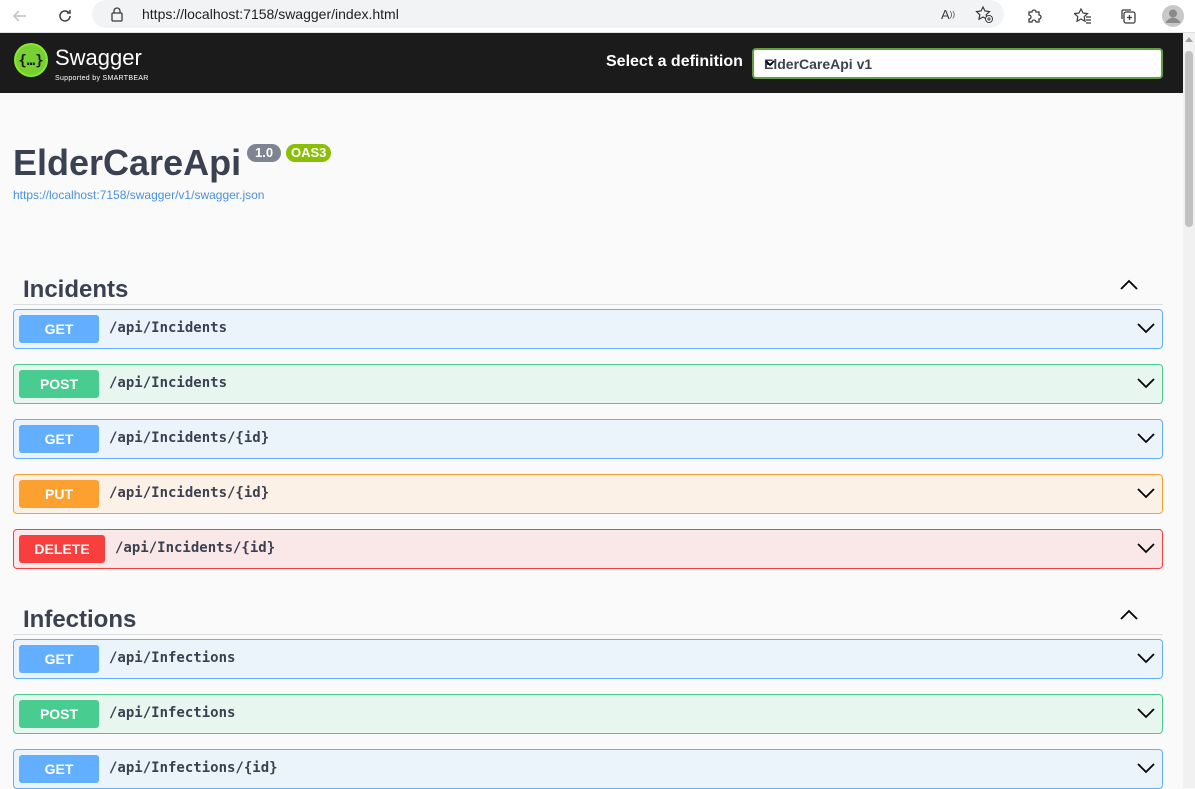 This screenshot has width=1195, height=789. Describe the element at coordinates (984, 14) in the screenshot. I see `add-favorite-icon` at that location.